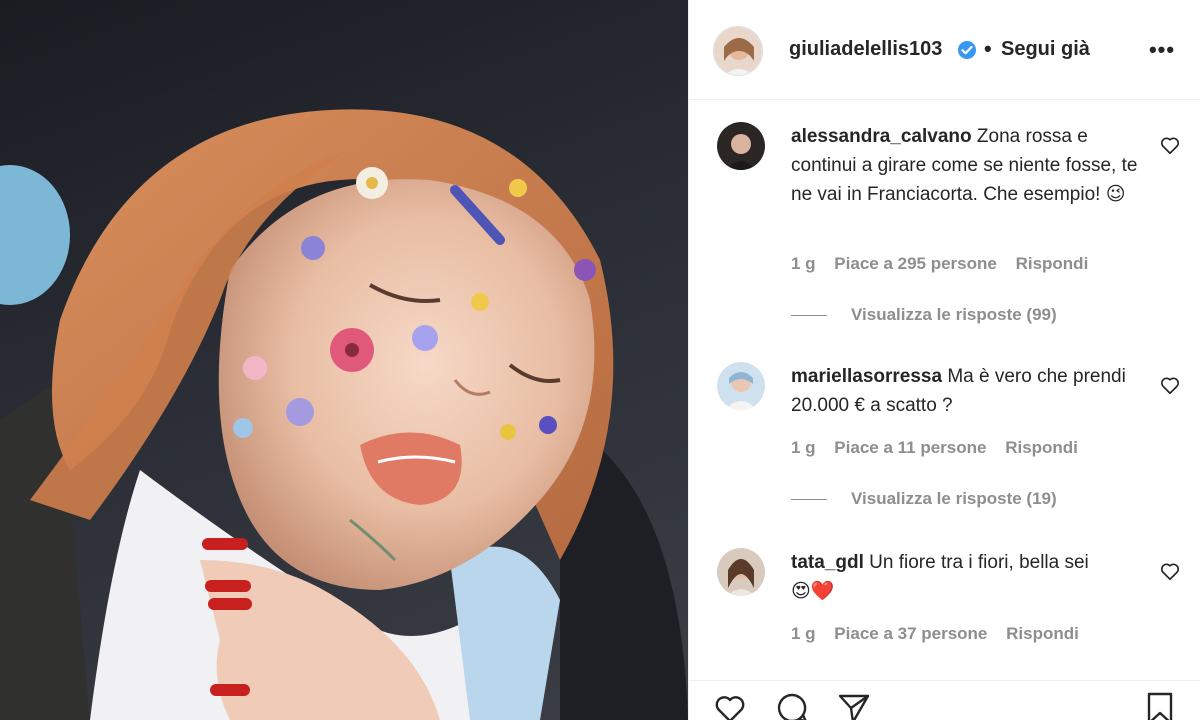  What do you see at coordinates (910, 633) in the screenshot?
I see `comment-likes: Piace a 37 persone` at bounding box center [910, 633].